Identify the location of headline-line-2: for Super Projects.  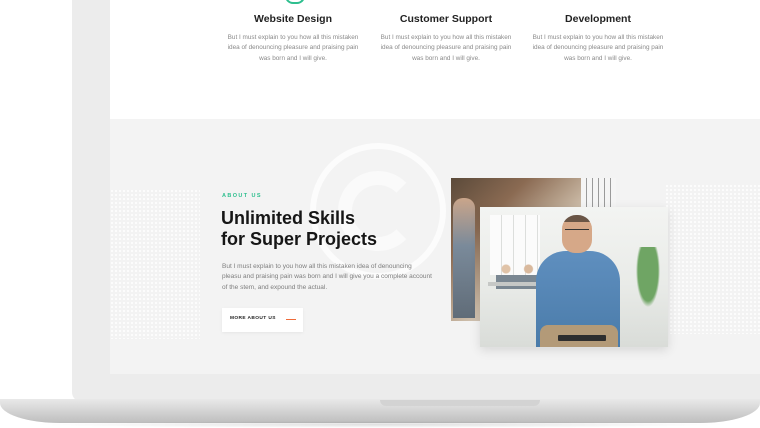
(299, 239).